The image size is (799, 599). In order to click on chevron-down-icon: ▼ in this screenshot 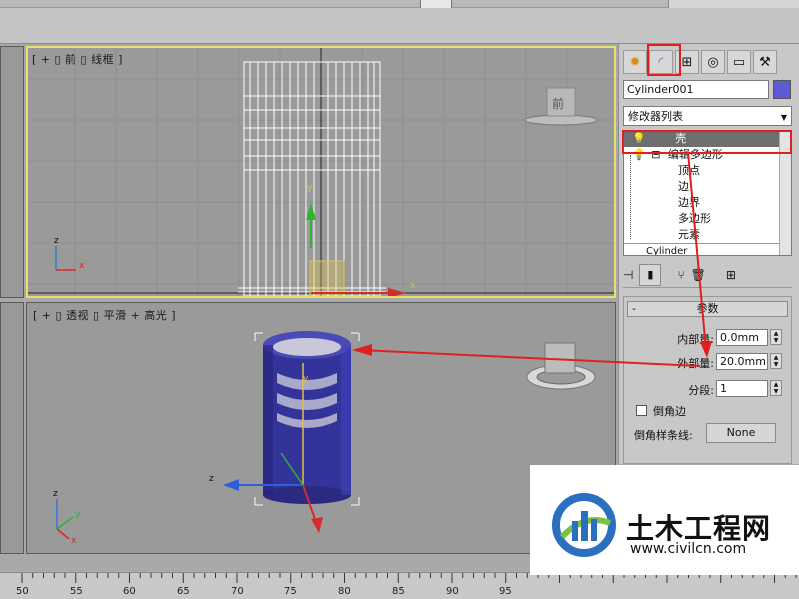, I will do `click(783, 117)`.